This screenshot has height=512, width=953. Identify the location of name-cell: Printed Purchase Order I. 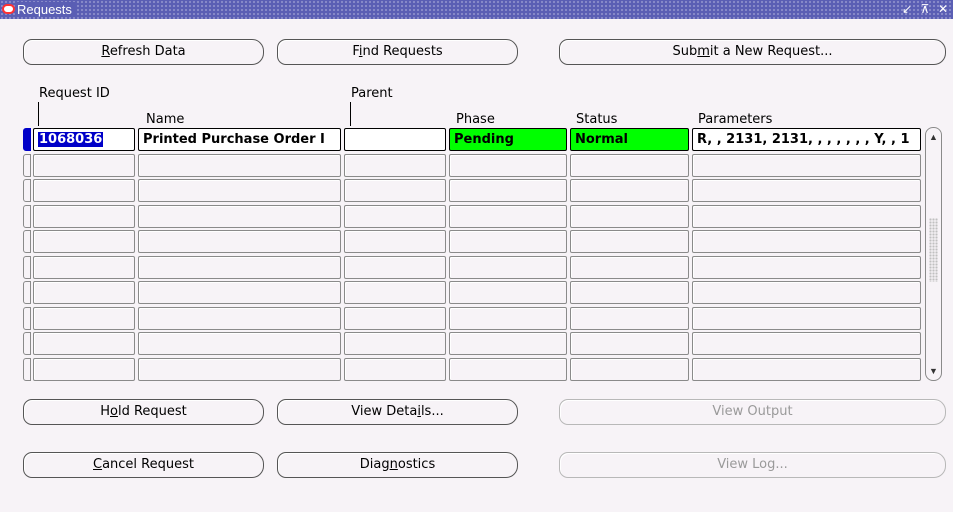
(239, 139).